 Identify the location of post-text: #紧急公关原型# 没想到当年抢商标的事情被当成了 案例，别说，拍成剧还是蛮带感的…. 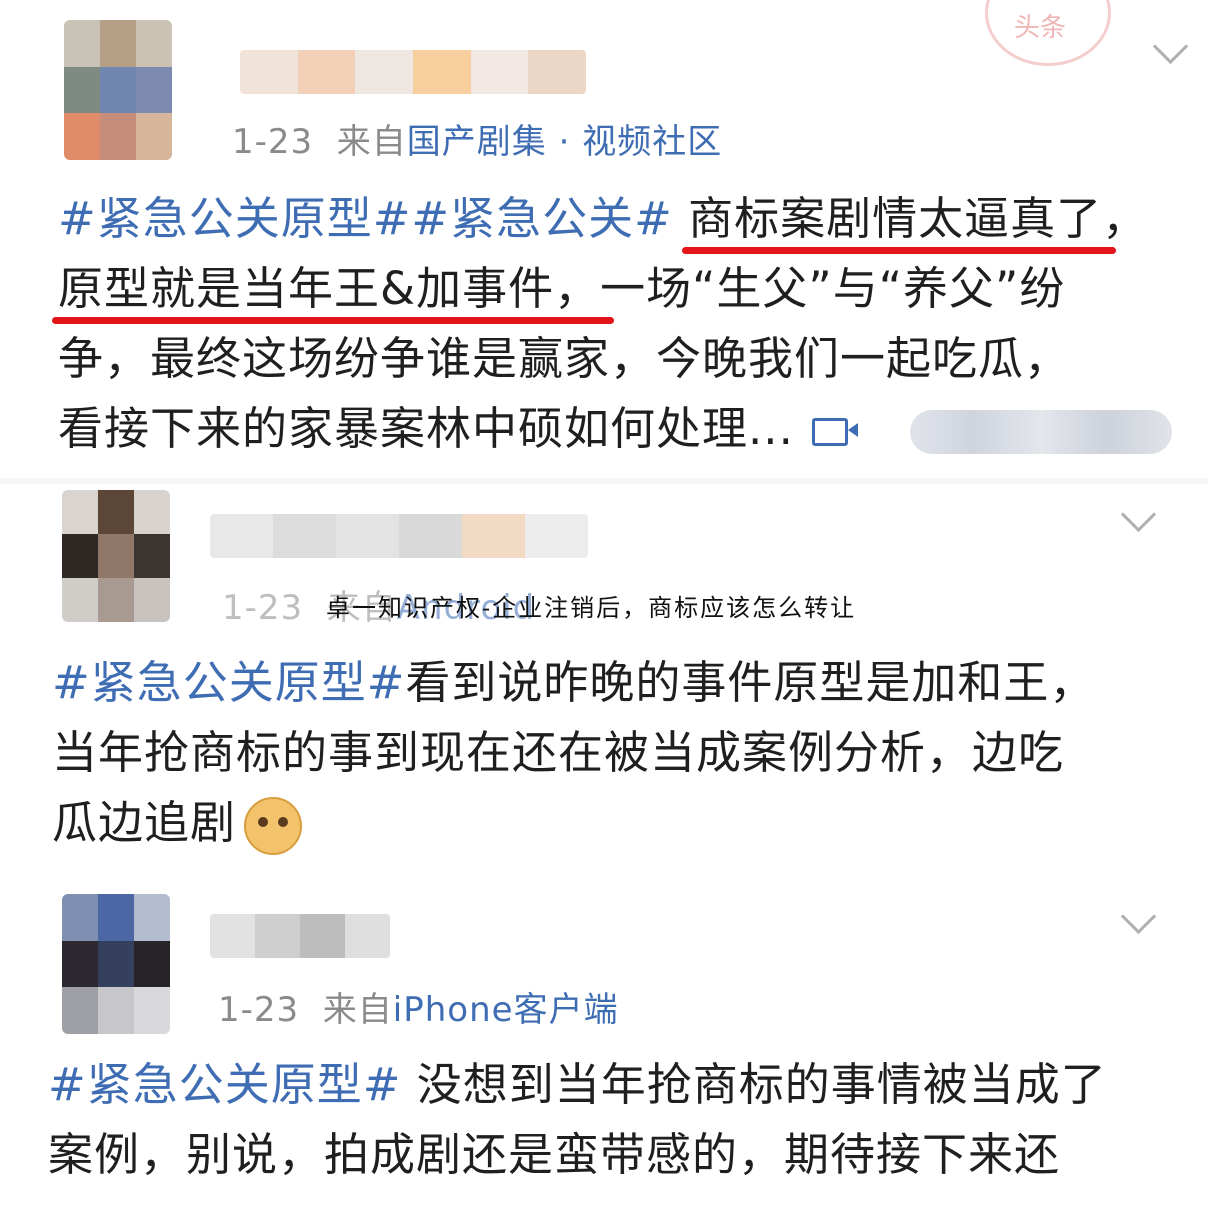
(577, 1120).